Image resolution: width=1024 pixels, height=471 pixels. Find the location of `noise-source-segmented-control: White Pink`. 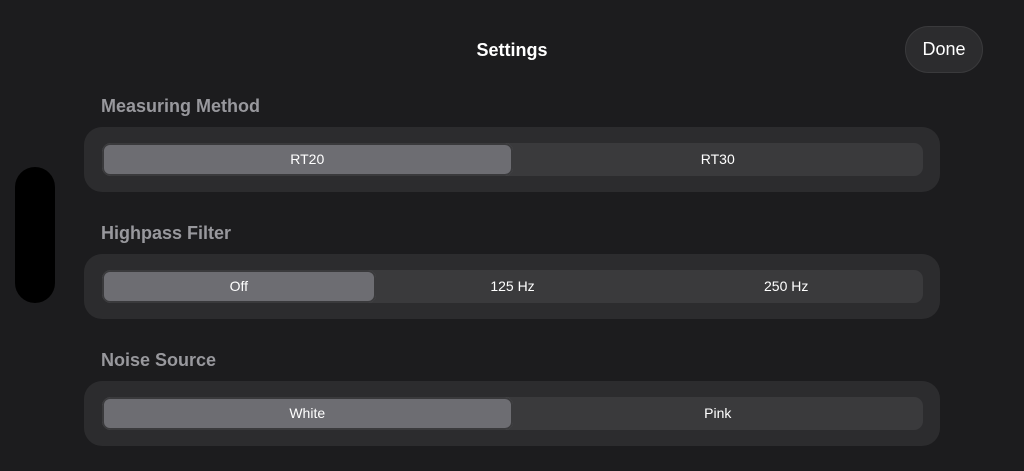

noise-source-segmented-control: White Pink is located at coordinates (512, 413).